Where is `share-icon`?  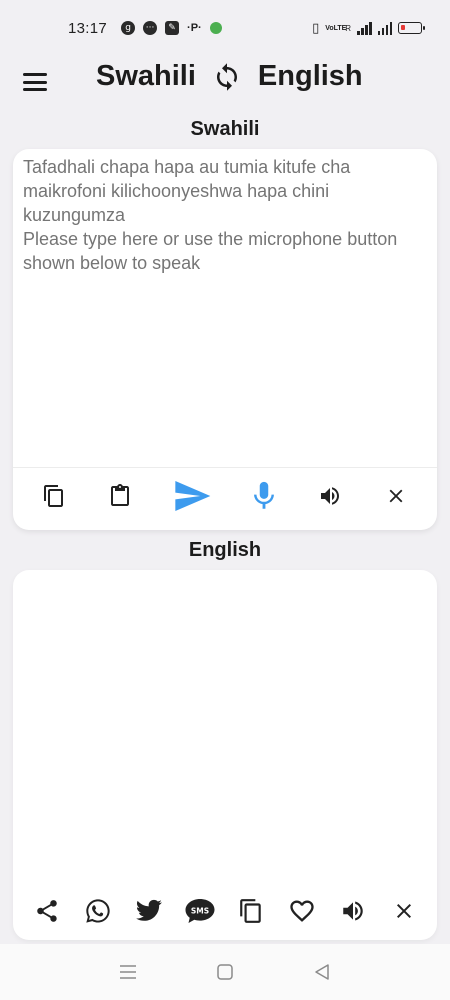 share-icon is located at coordinates (46, 911).